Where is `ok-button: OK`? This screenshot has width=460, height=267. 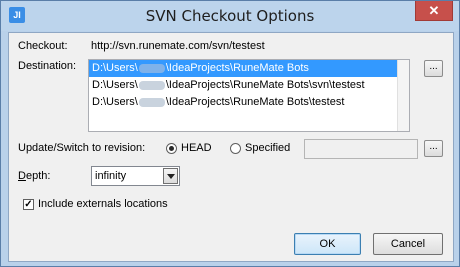 ok-button: OK is located at coordinates (327, 244).